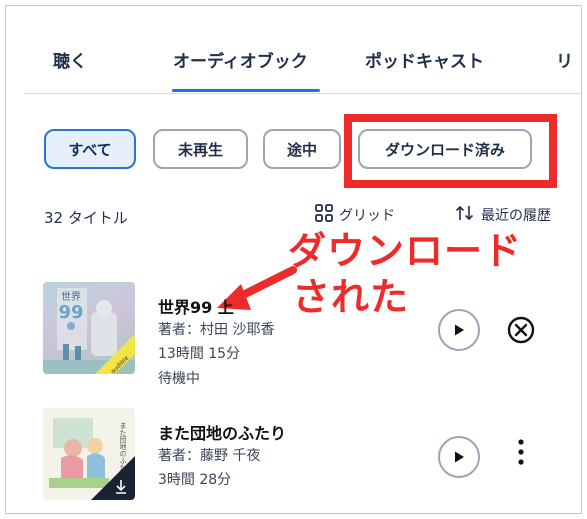  I want to click on close-circle-icon, so click(521, 330).